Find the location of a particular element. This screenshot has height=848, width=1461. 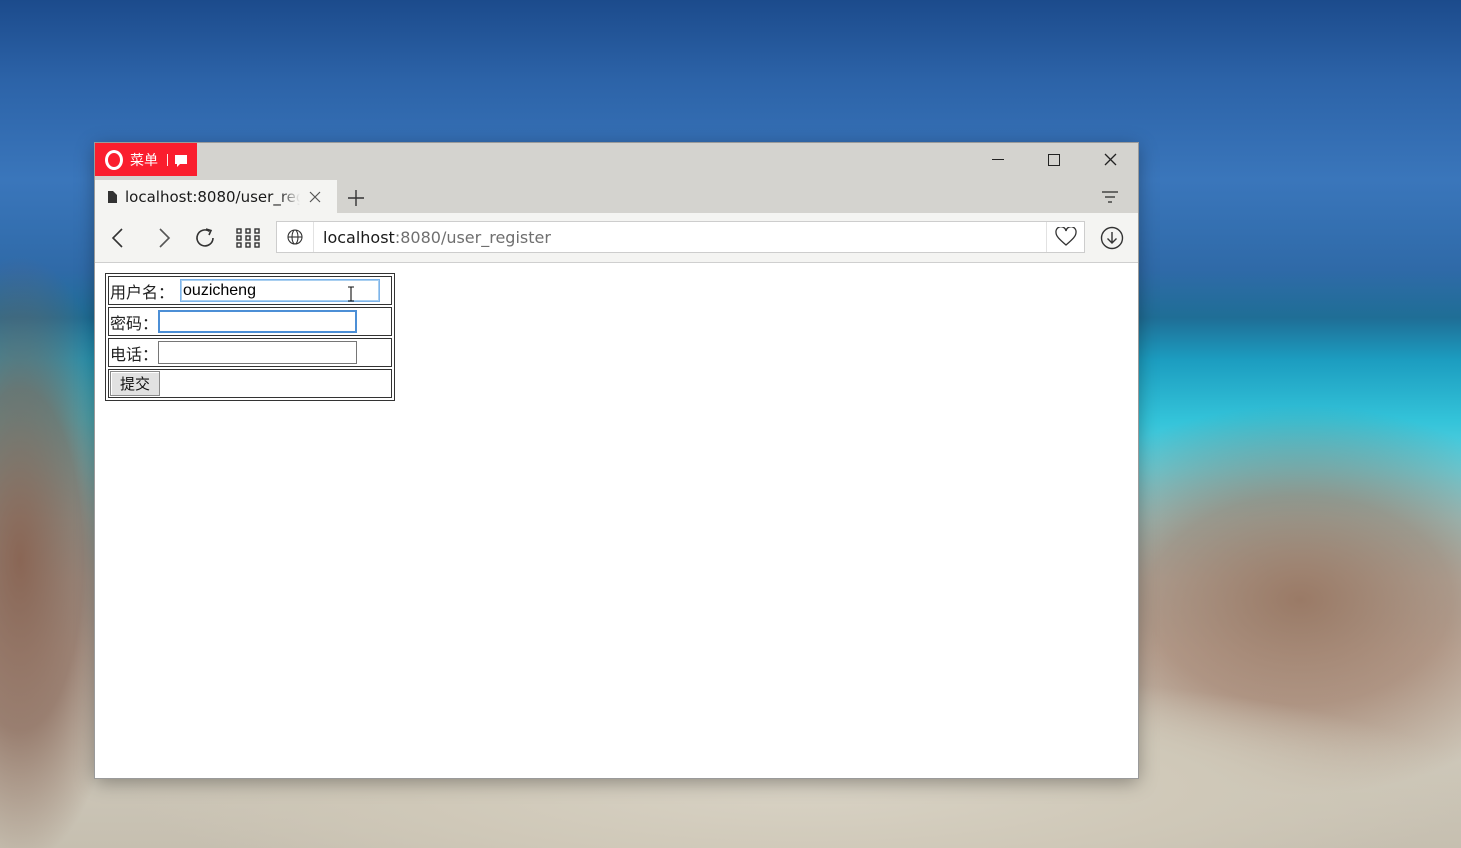

close-window-button is located at coordinates (1110, 159).